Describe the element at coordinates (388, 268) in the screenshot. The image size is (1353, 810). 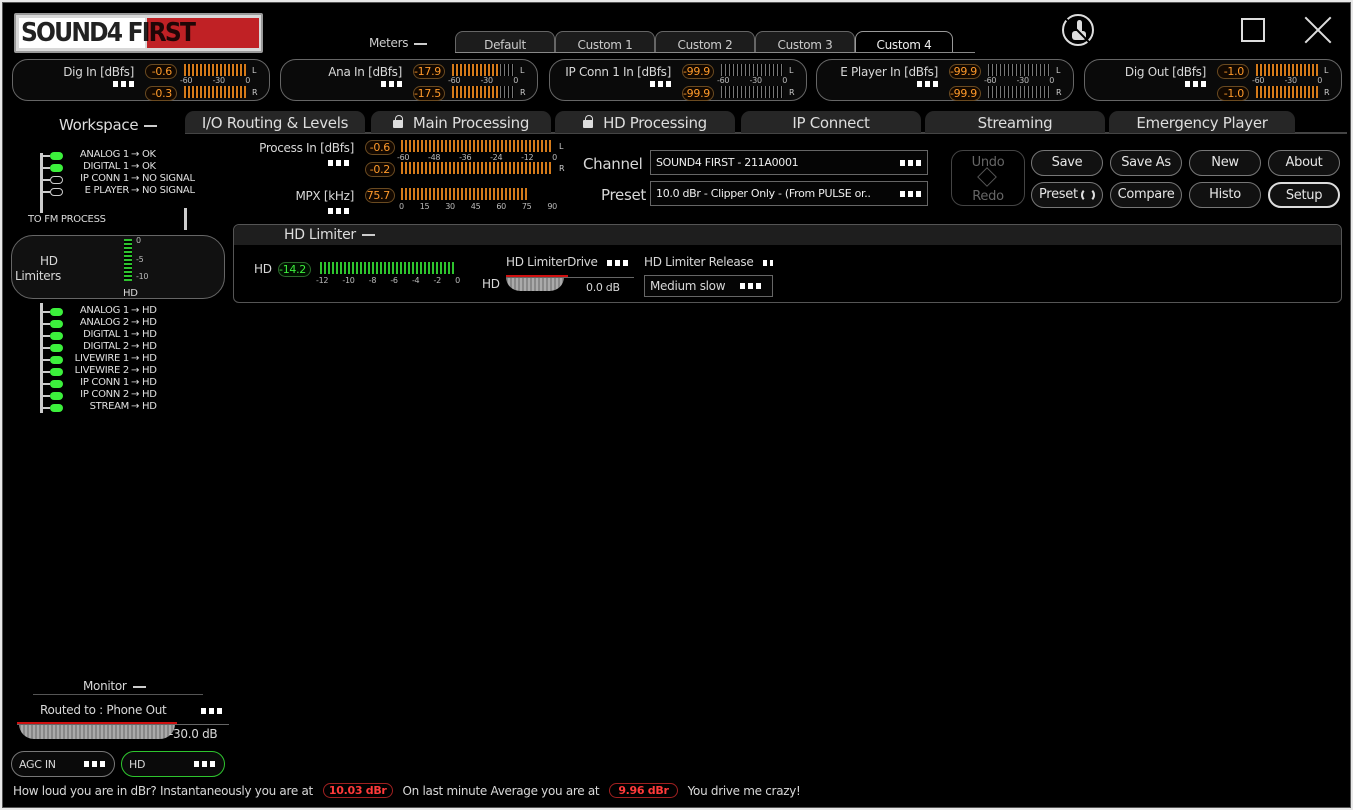
I see `hd-gr-meter` at that location.